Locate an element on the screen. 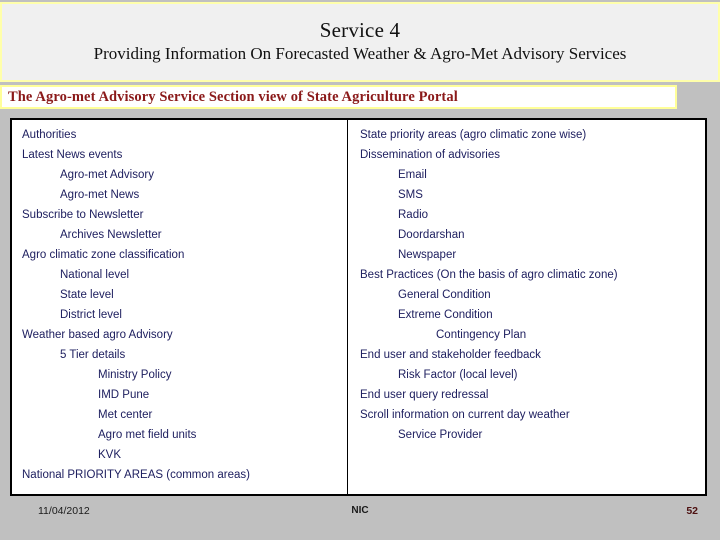  left-column-item: Ministry Policy is located at coordinates (135, 375).